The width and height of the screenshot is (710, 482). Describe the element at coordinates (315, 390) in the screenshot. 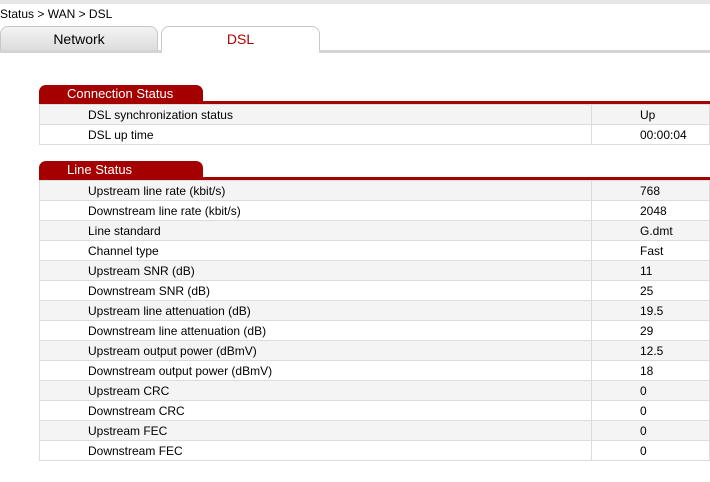

I see `row-label: Upstream CRC` at that location.